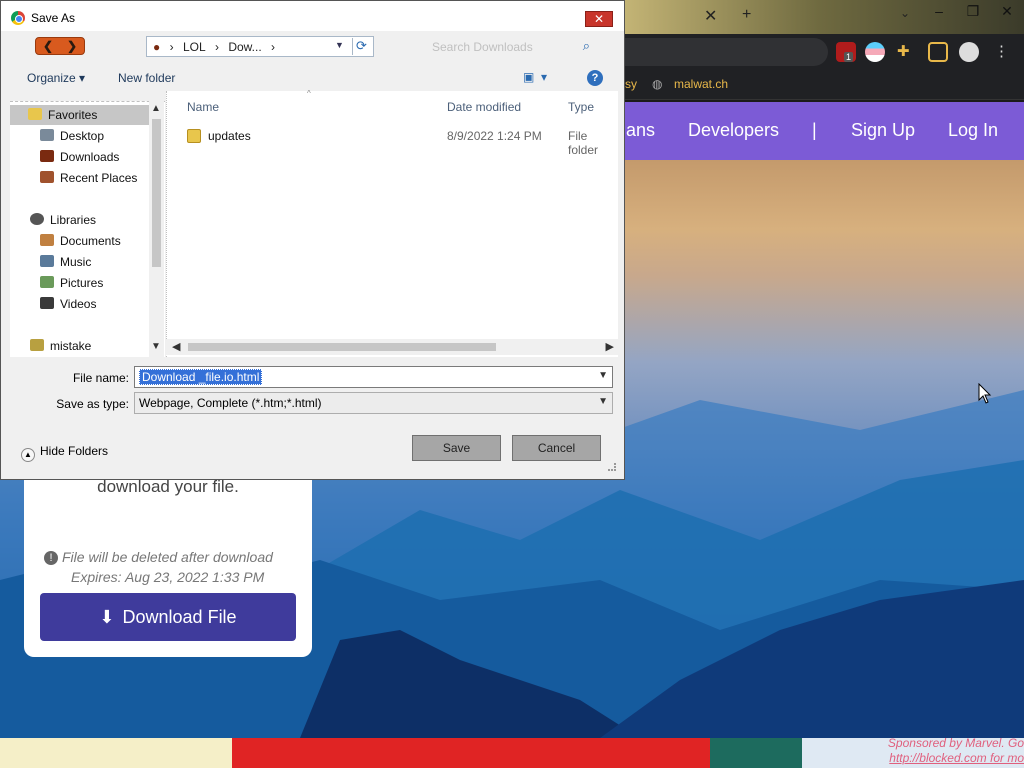 Image resolution: width=1024 pixels, height=768 pixels. What do you see at coordinates (657, 84) in the screenshot?
I see `globe-icon: ◍` at bounding box center [657, 84].